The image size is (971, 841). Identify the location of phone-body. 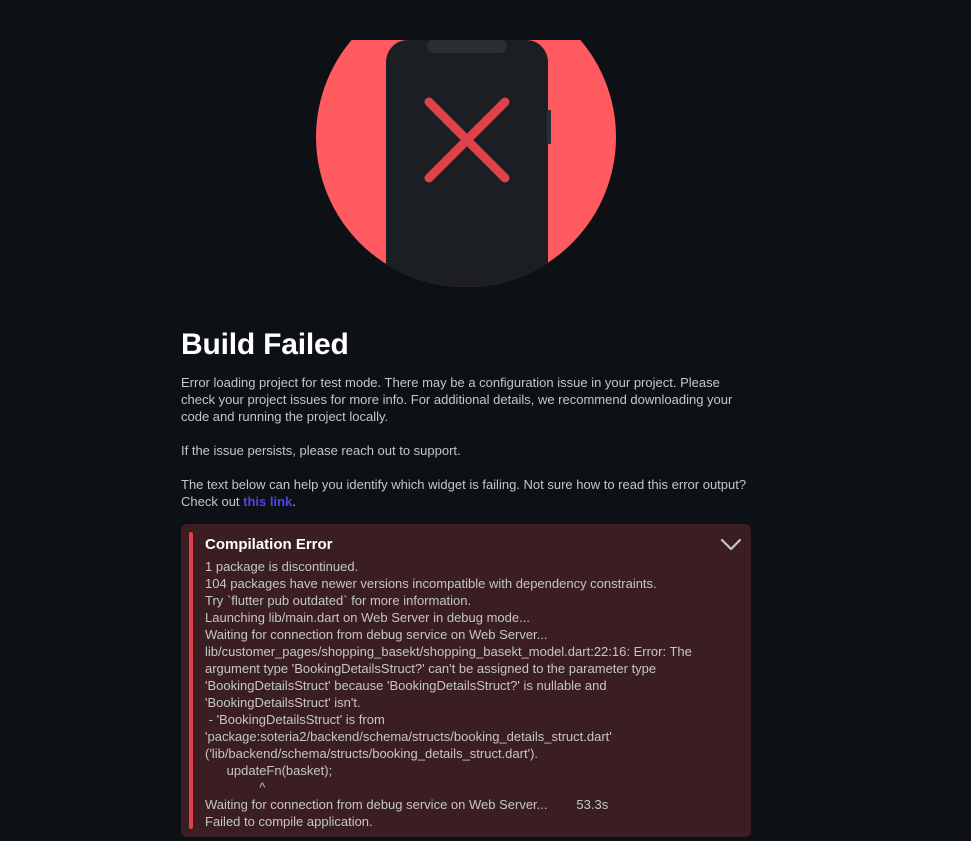
(467, 163).